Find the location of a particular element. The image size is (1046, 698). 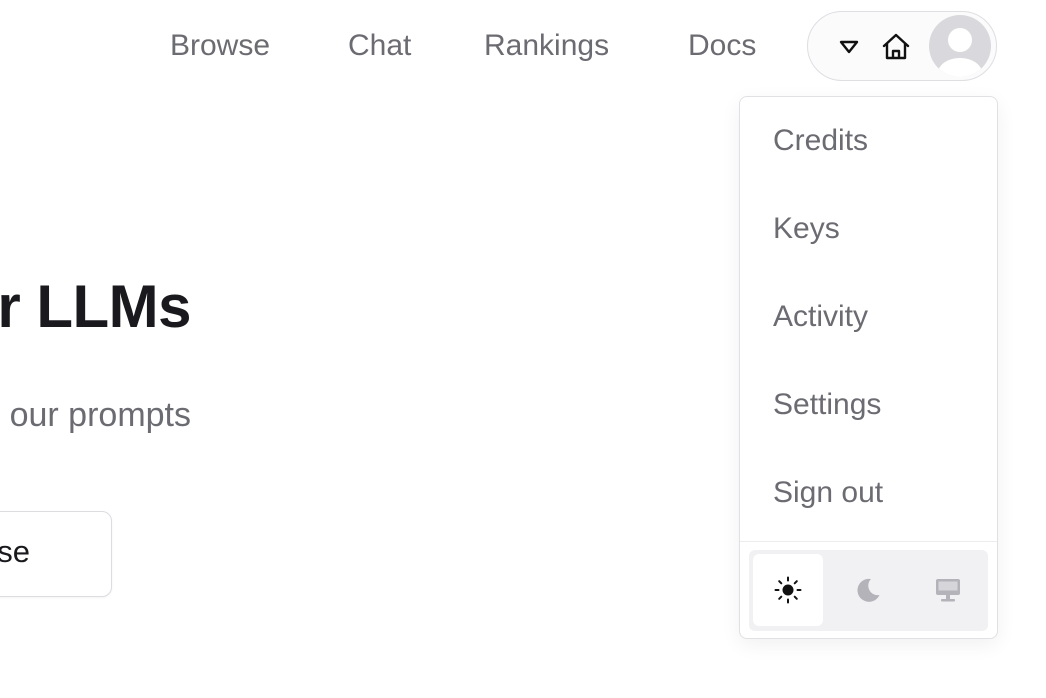

nav-link-browse: Browse is located at coordinates (220, 46).